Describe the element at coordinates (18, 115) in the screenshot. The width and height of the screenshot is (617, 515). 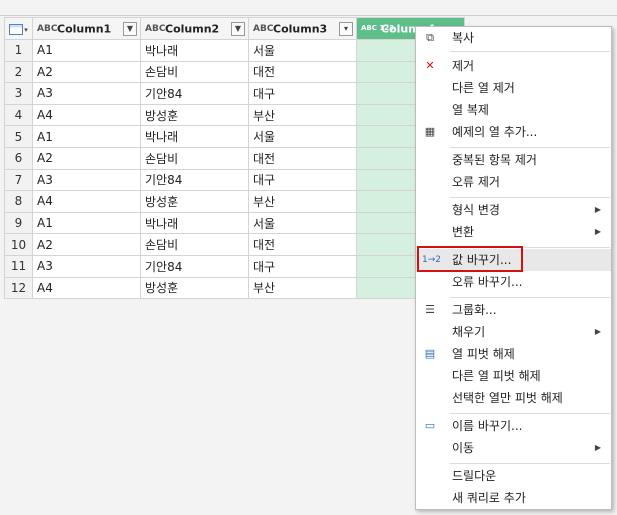
I see `row-number: 4` at that location.